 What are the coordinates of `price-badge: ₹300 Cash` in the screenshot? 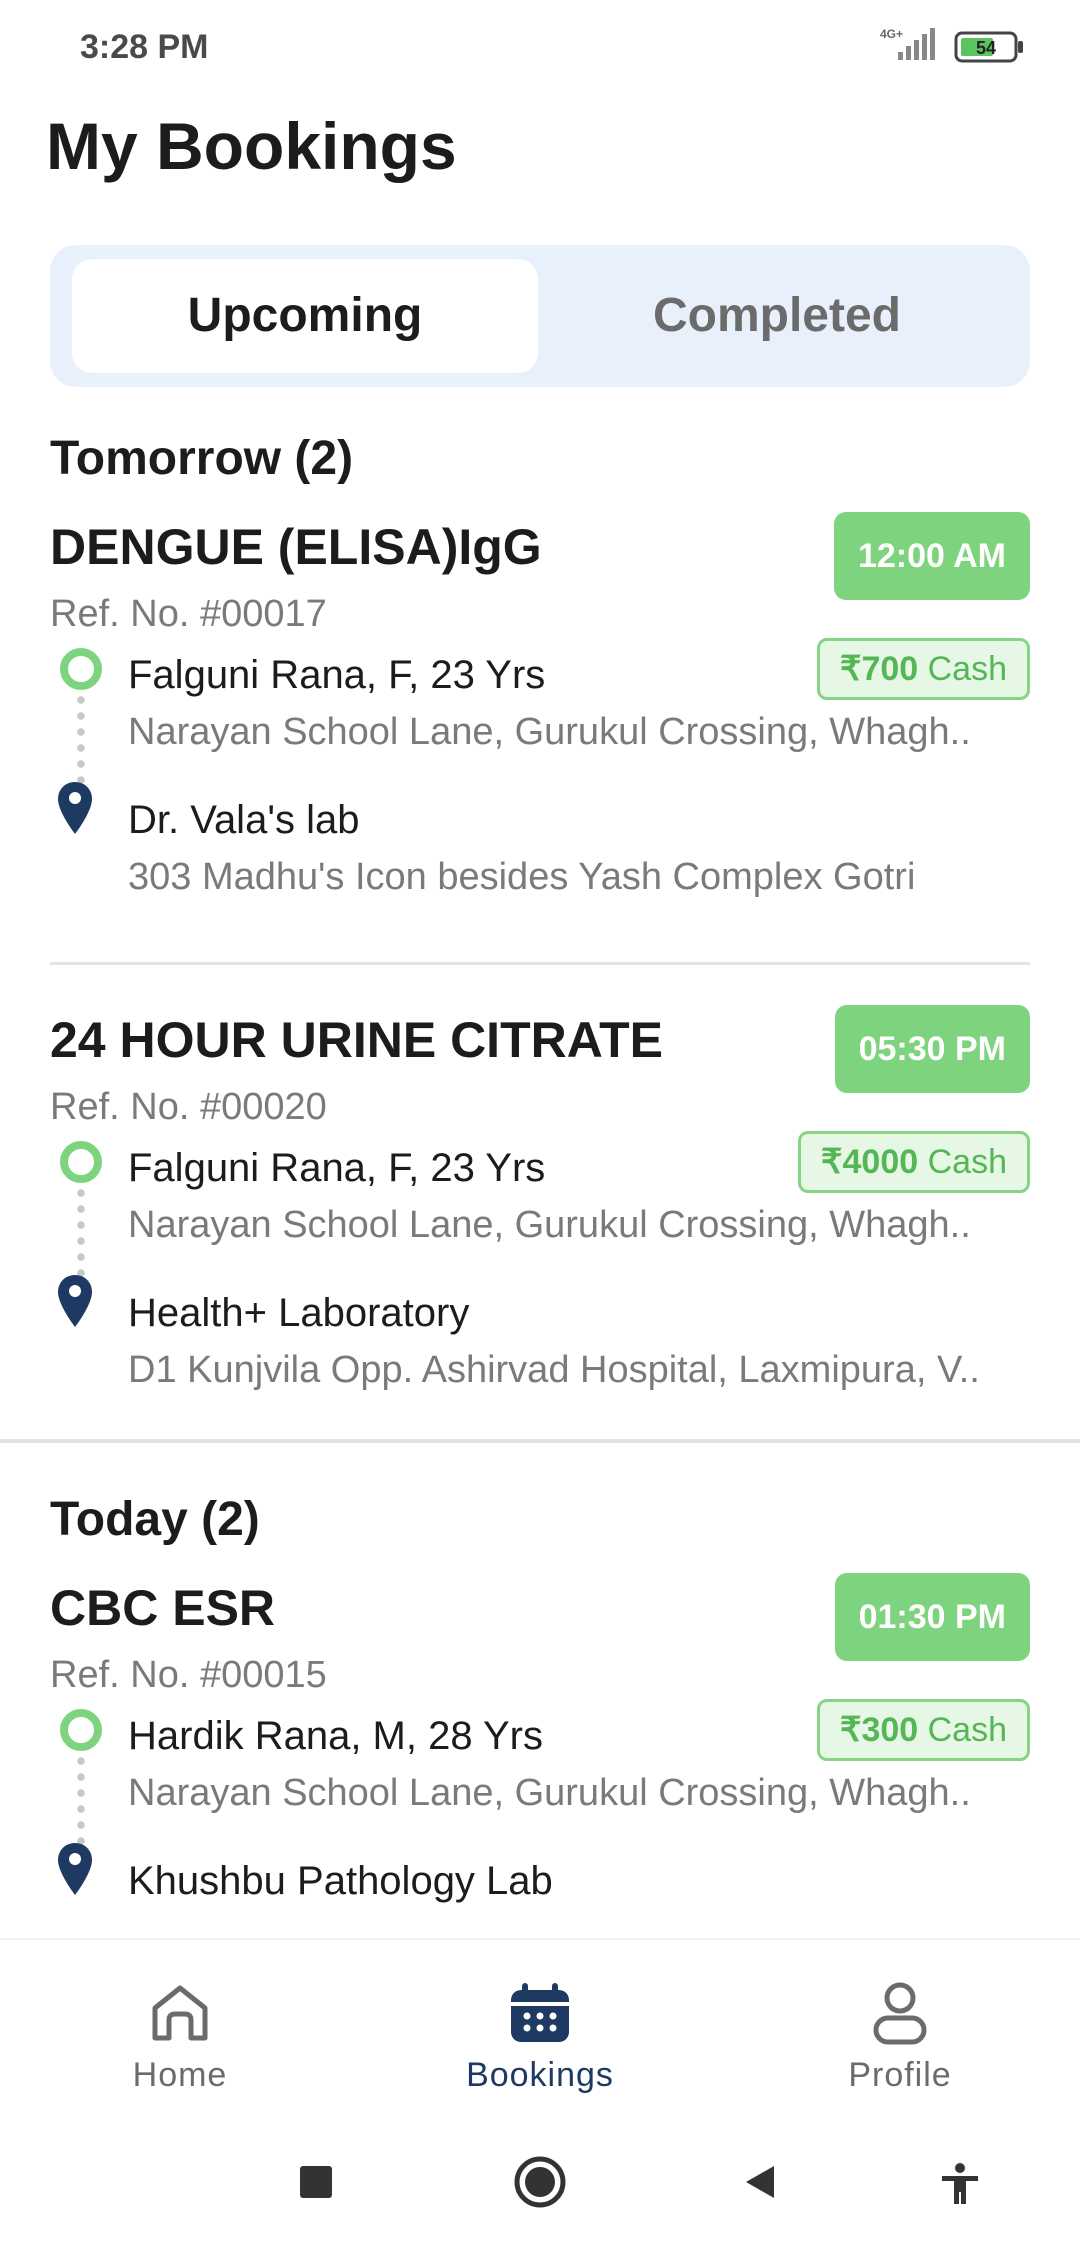 It's located at (923, 1730).